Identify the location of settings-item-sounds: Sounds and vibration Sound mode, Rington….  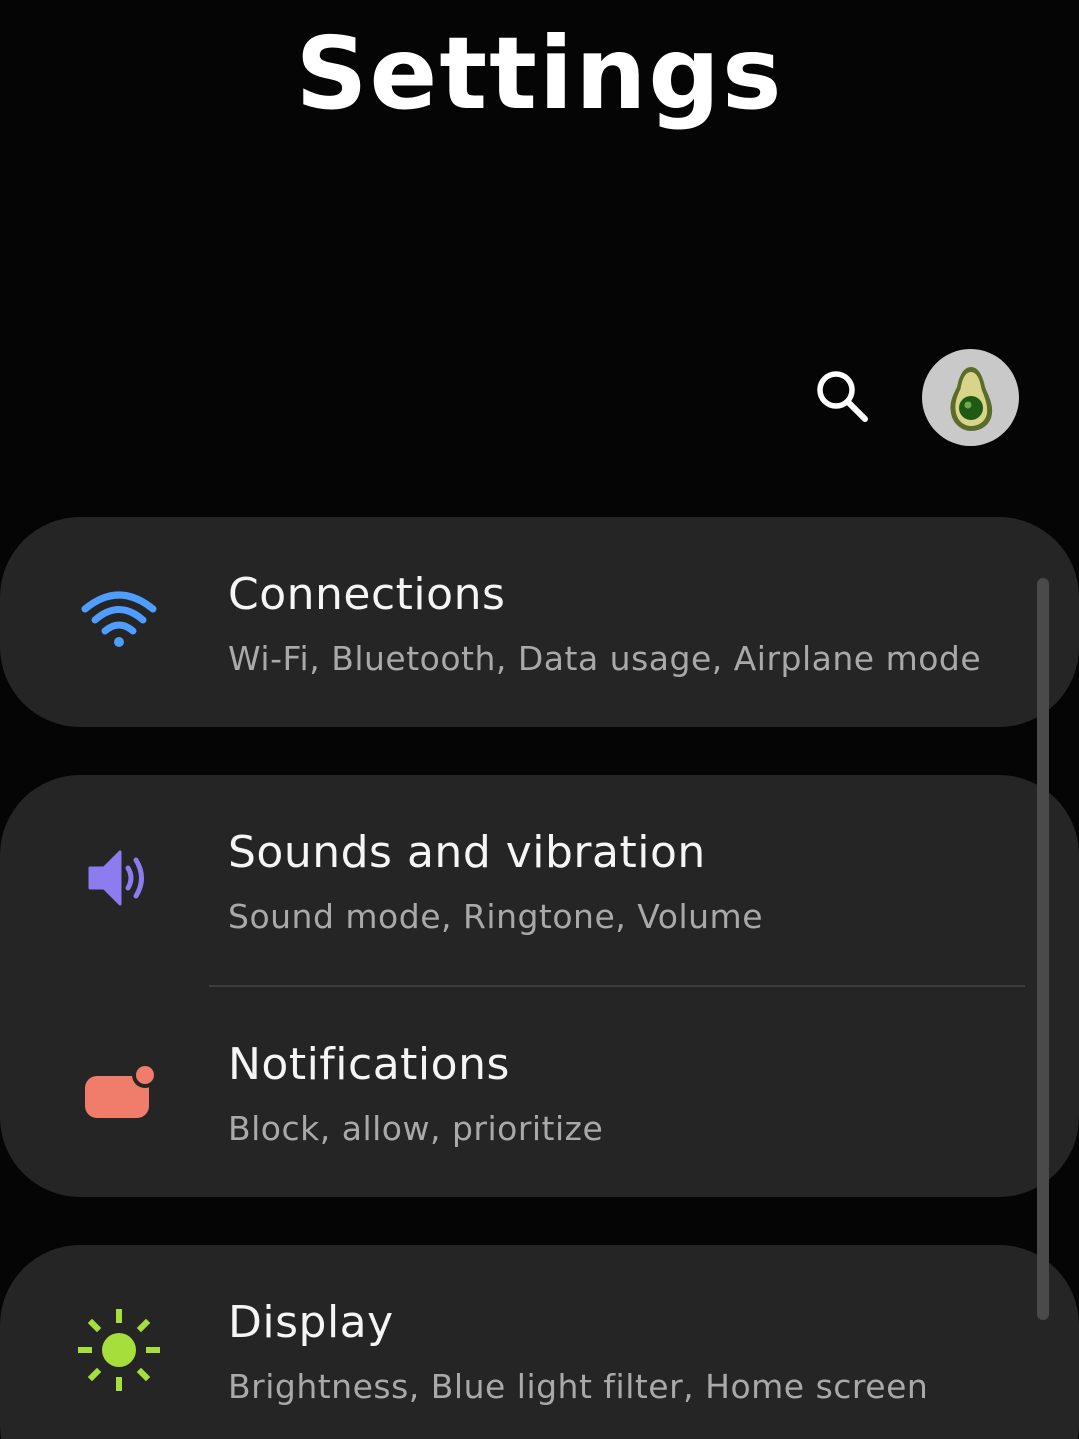
(539, 880).